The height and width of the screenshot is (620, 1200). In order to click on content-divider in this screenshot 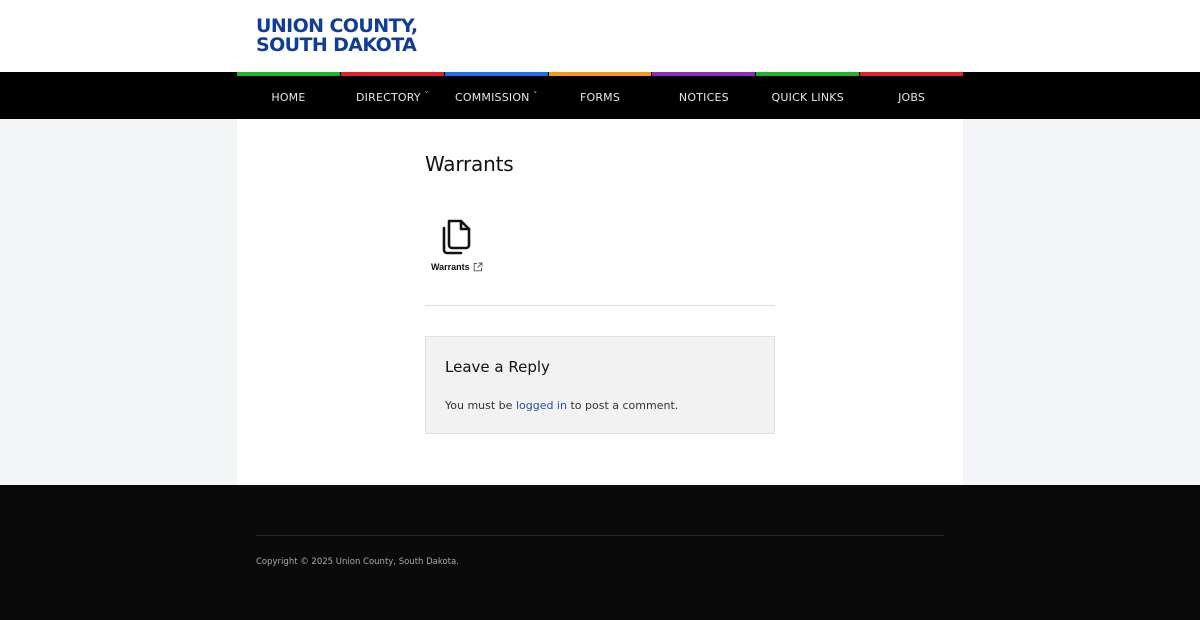, I will do `click(600, 305)`.